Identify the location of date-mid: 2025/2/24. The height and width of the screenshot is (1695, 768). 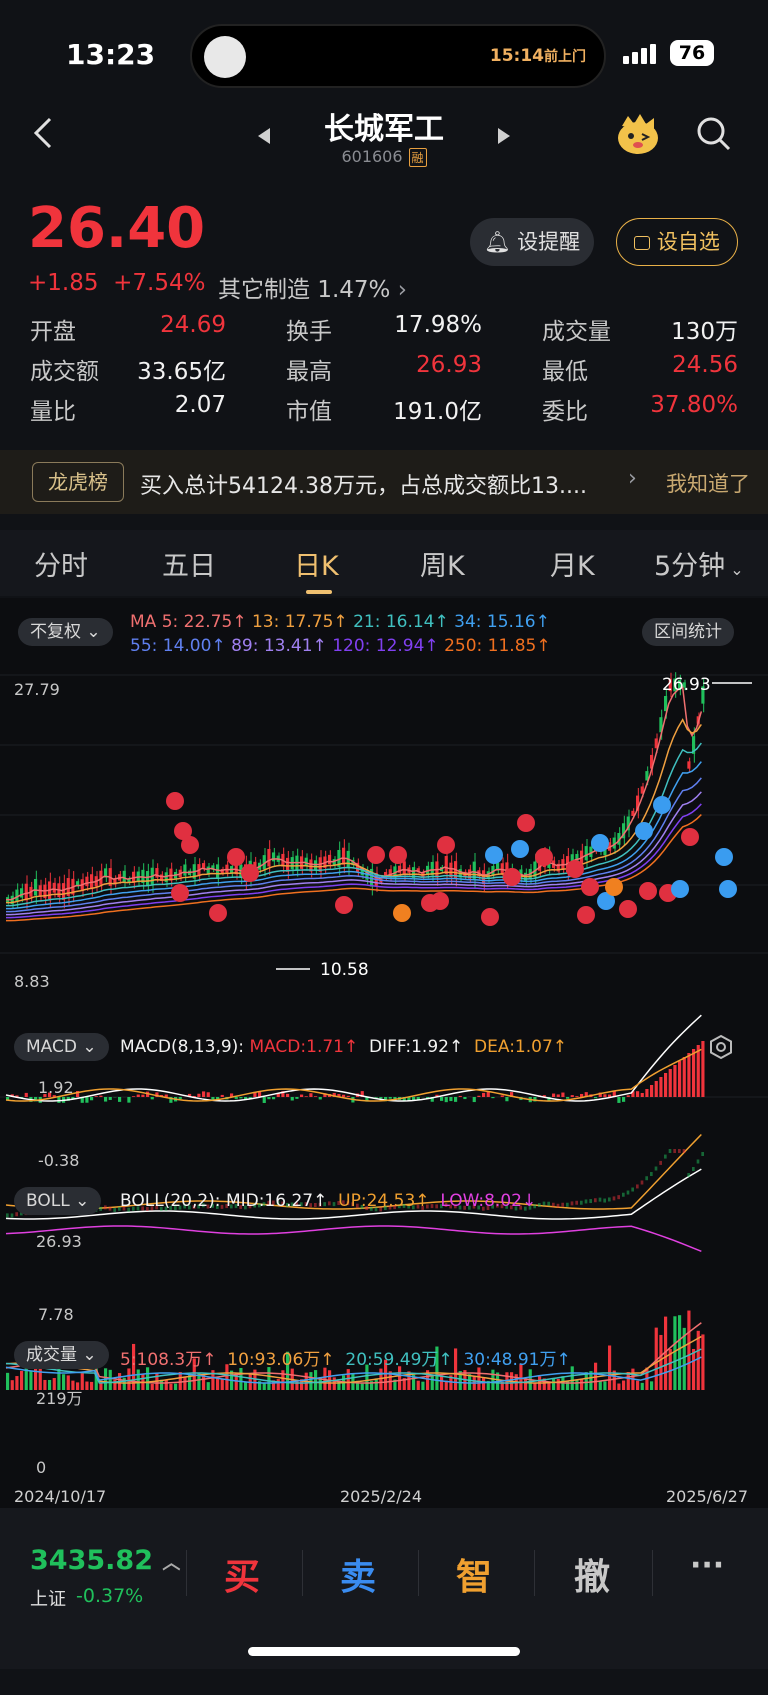
(381, 1496).